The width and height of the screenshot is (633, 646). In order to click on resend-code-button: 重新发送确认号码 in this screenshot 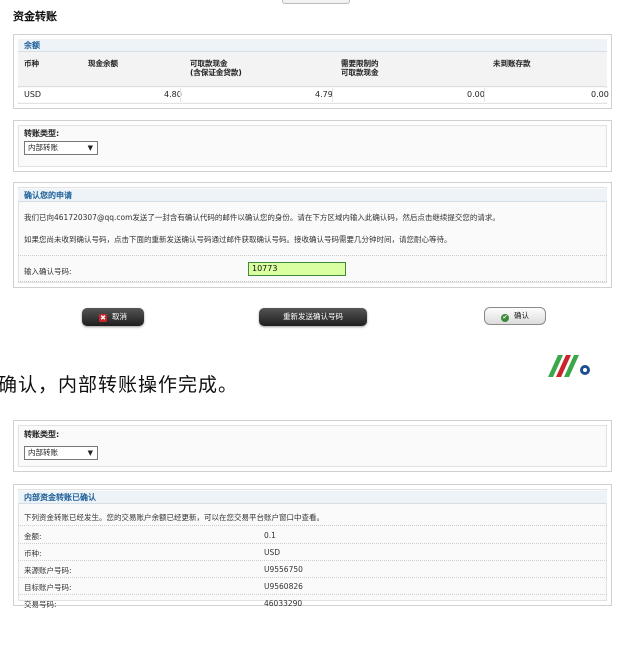, I will do `click(313, 317)`.